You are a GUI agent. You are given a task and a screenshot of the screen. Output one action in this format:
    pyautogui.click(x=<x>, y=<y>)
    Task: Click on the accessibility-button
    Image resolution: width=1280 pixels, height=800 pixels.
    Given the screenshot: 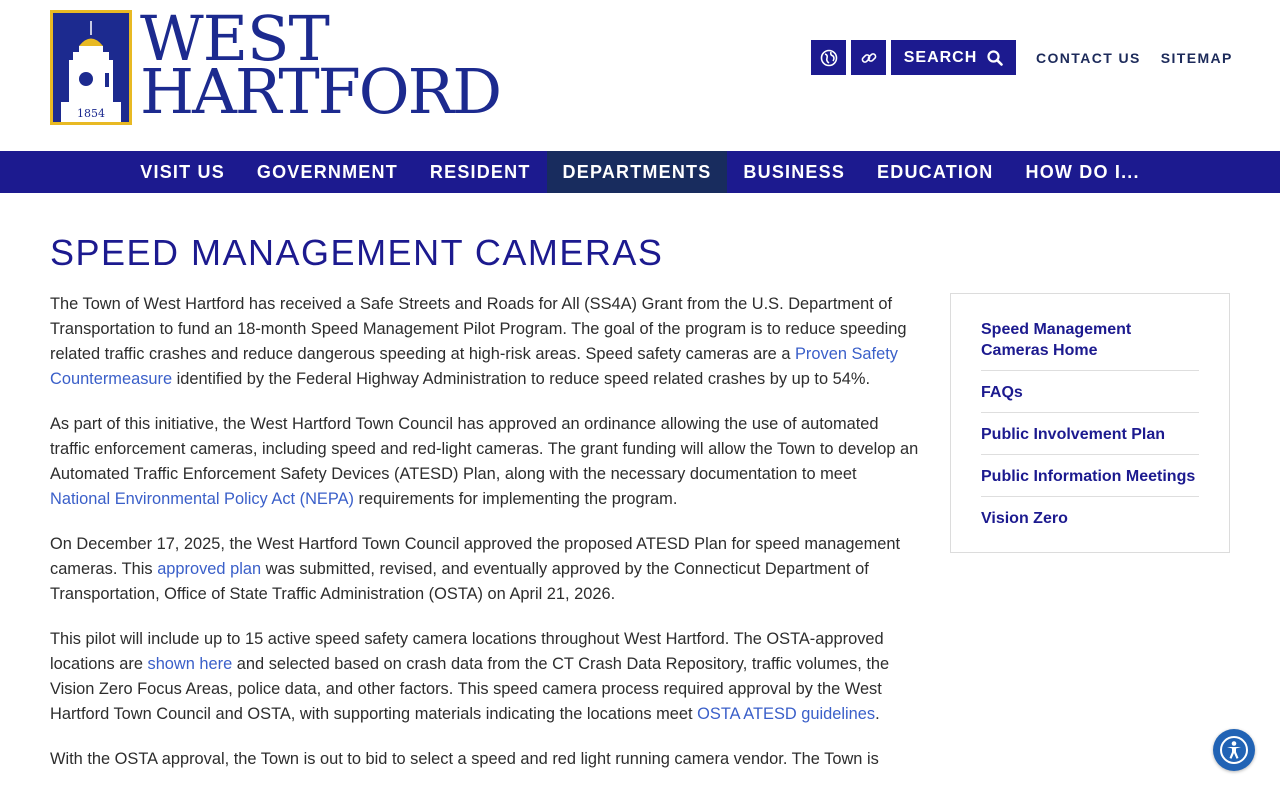 What is the action you would take?
    pyautogui.click(x=1234, y=750)
    